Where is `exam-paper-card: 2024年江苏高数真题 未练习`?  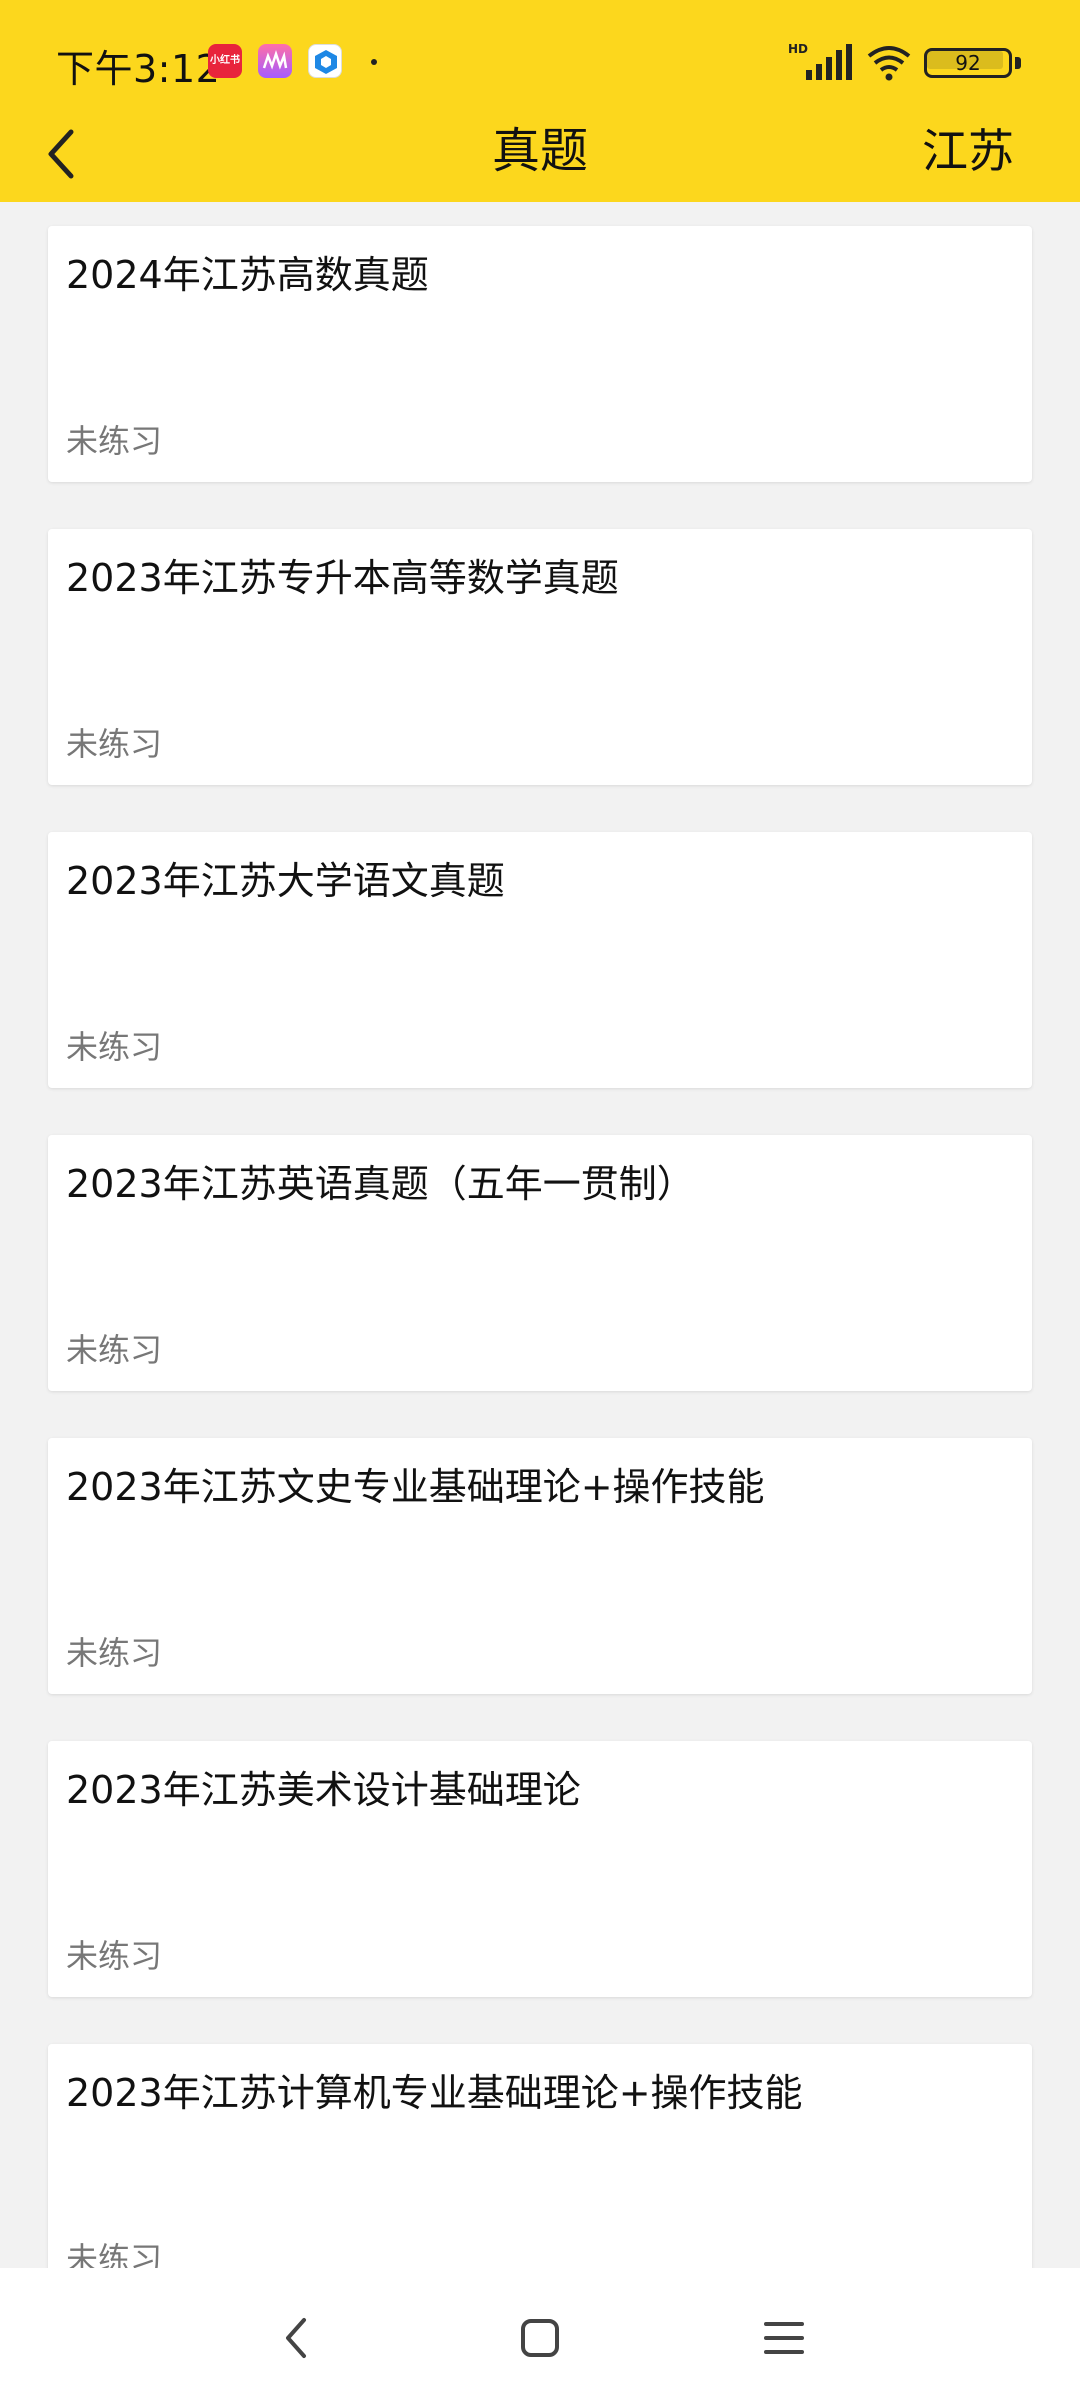 exam-paper-card: 2024年江苏高数真题 未练习 is located at coordinates (540, 354).